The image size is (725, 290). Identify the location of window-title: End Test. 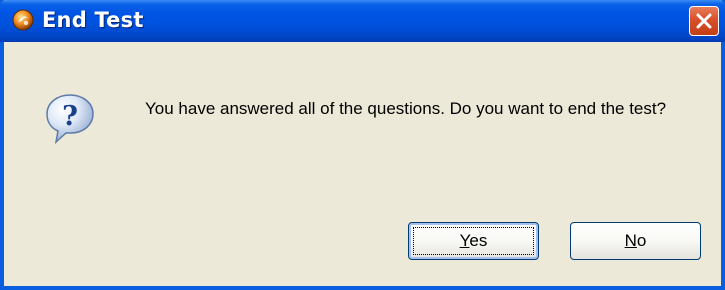
(93, 20).